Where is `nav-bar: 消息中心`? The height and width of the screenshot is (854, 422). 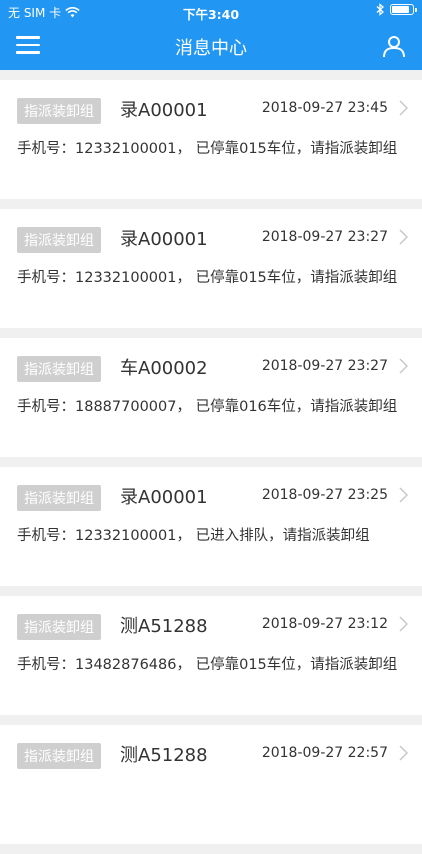 nav-bar: 消息中心 is located at coordinates (211, 46).